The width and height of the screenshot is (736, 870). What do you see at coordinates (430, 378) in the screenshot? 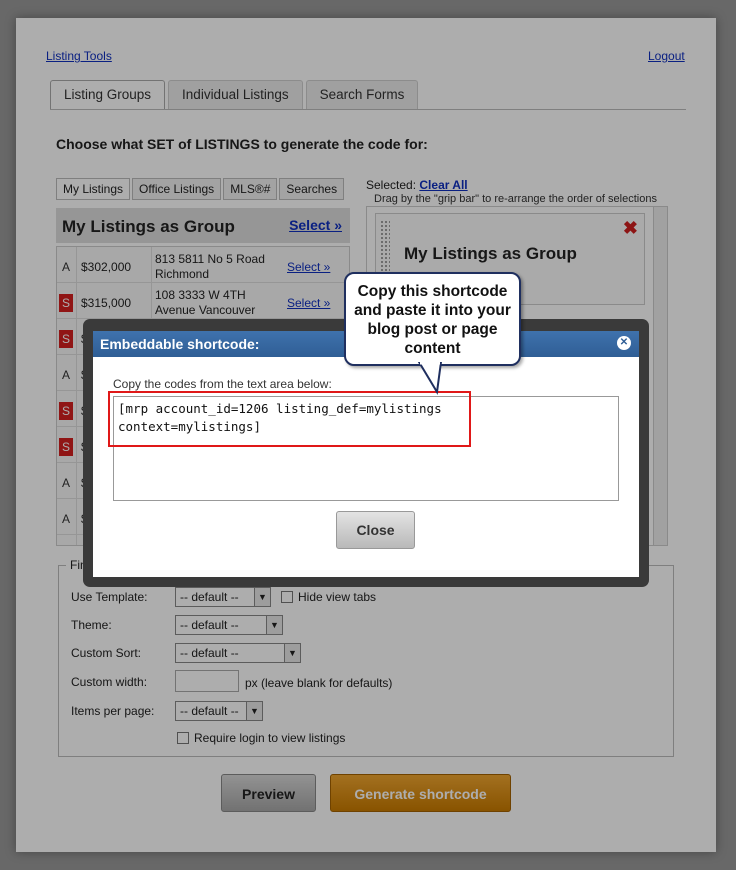
I see `callout-pointer` at bounding box center [430, 378].